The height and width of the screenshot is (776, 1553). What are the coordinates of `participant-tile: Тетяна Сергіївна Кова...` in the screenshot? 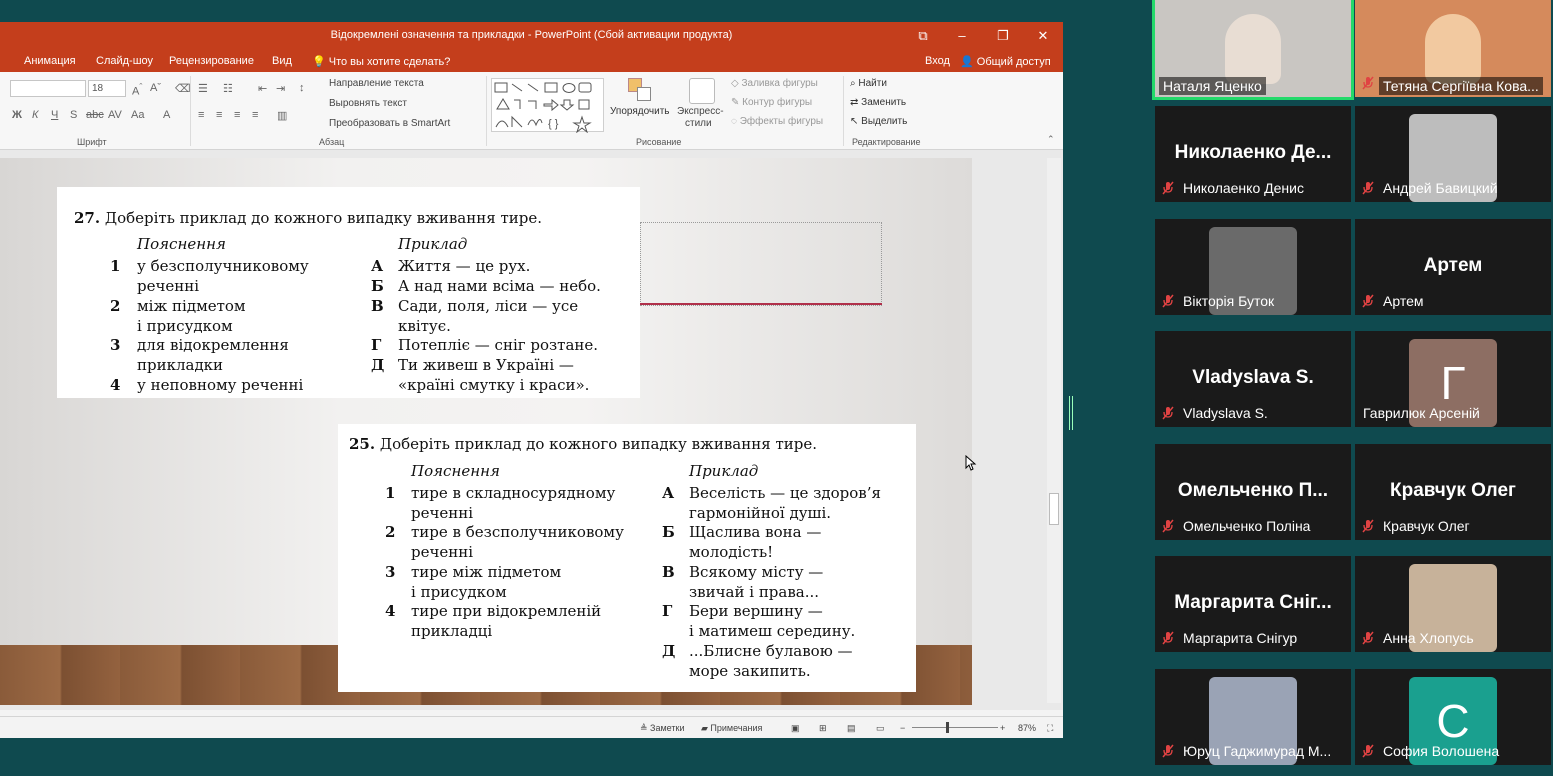 It's located at (1453, 48).